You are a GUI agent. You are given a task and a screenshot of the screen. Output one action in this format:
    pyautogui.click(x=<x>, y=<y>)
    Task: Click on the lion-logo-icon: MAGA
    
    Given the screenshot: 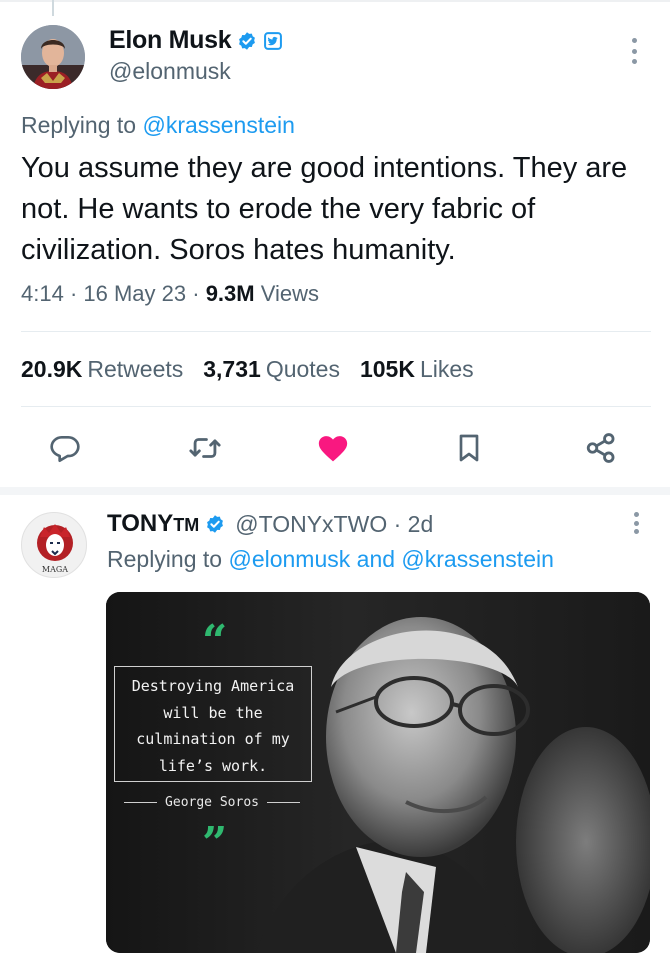 What is the action you would take?
    pyautogui.click(x=55, y=549)
    